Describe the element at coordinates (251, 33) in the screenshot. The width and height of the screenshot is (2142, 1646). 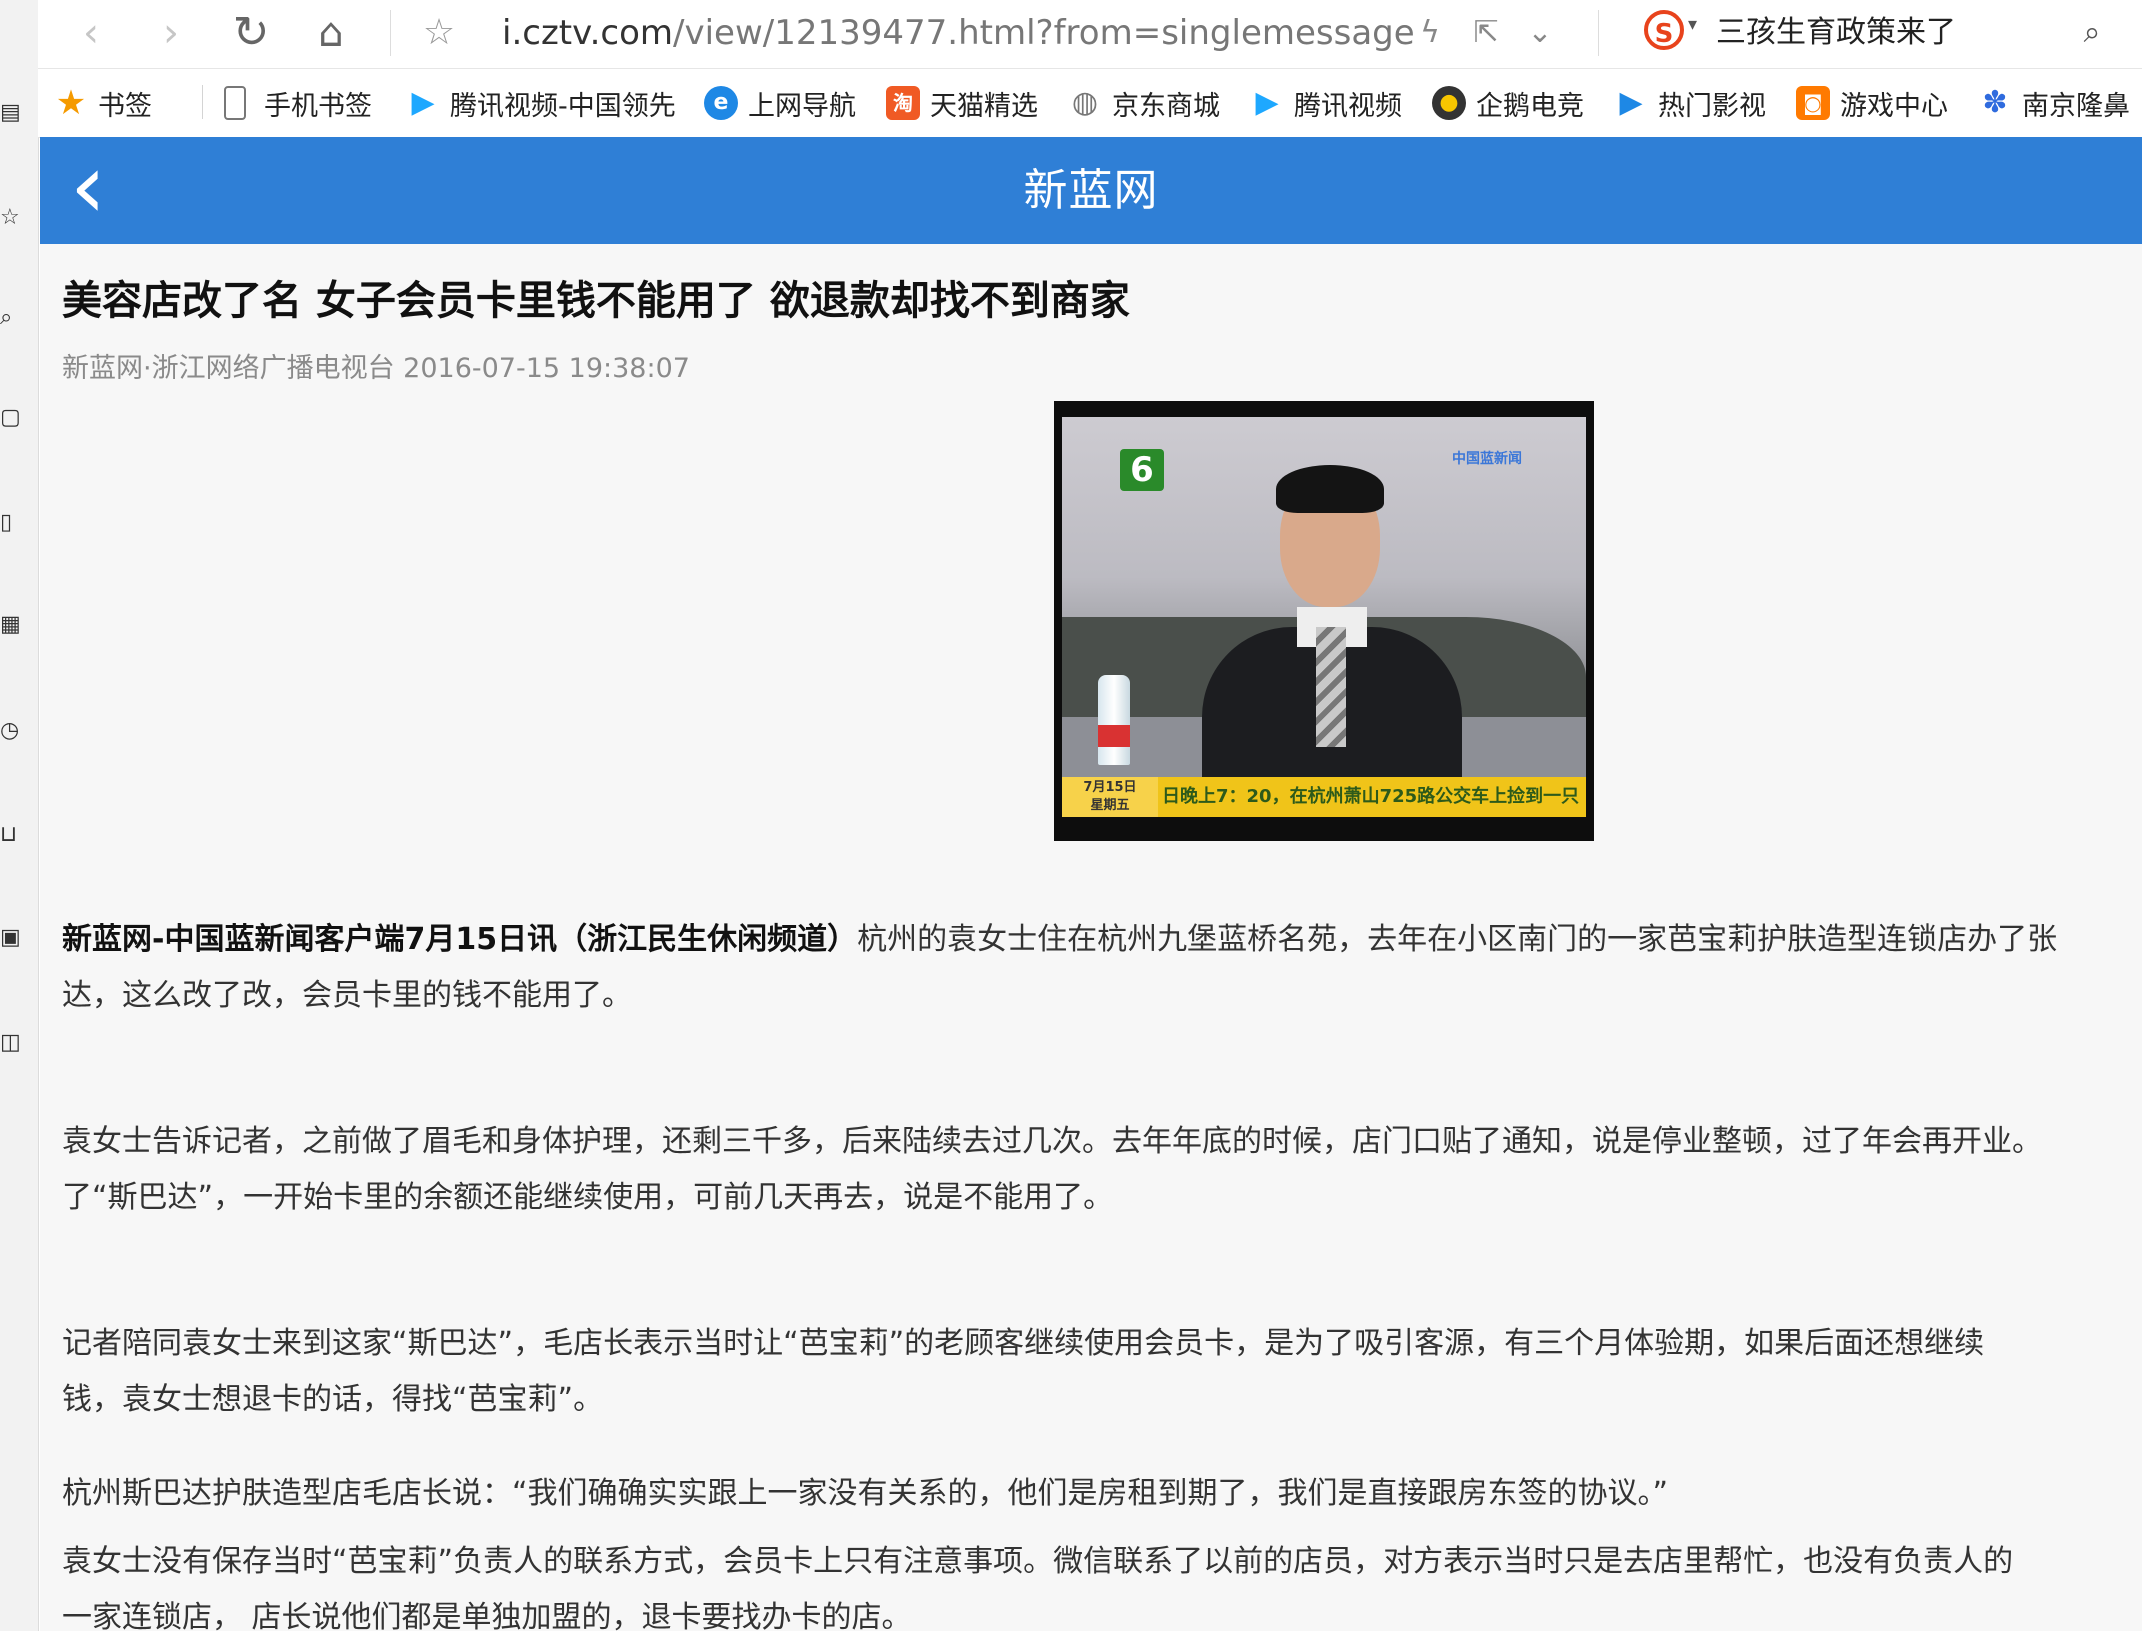
I see `reload-icon: ↻` at that location.